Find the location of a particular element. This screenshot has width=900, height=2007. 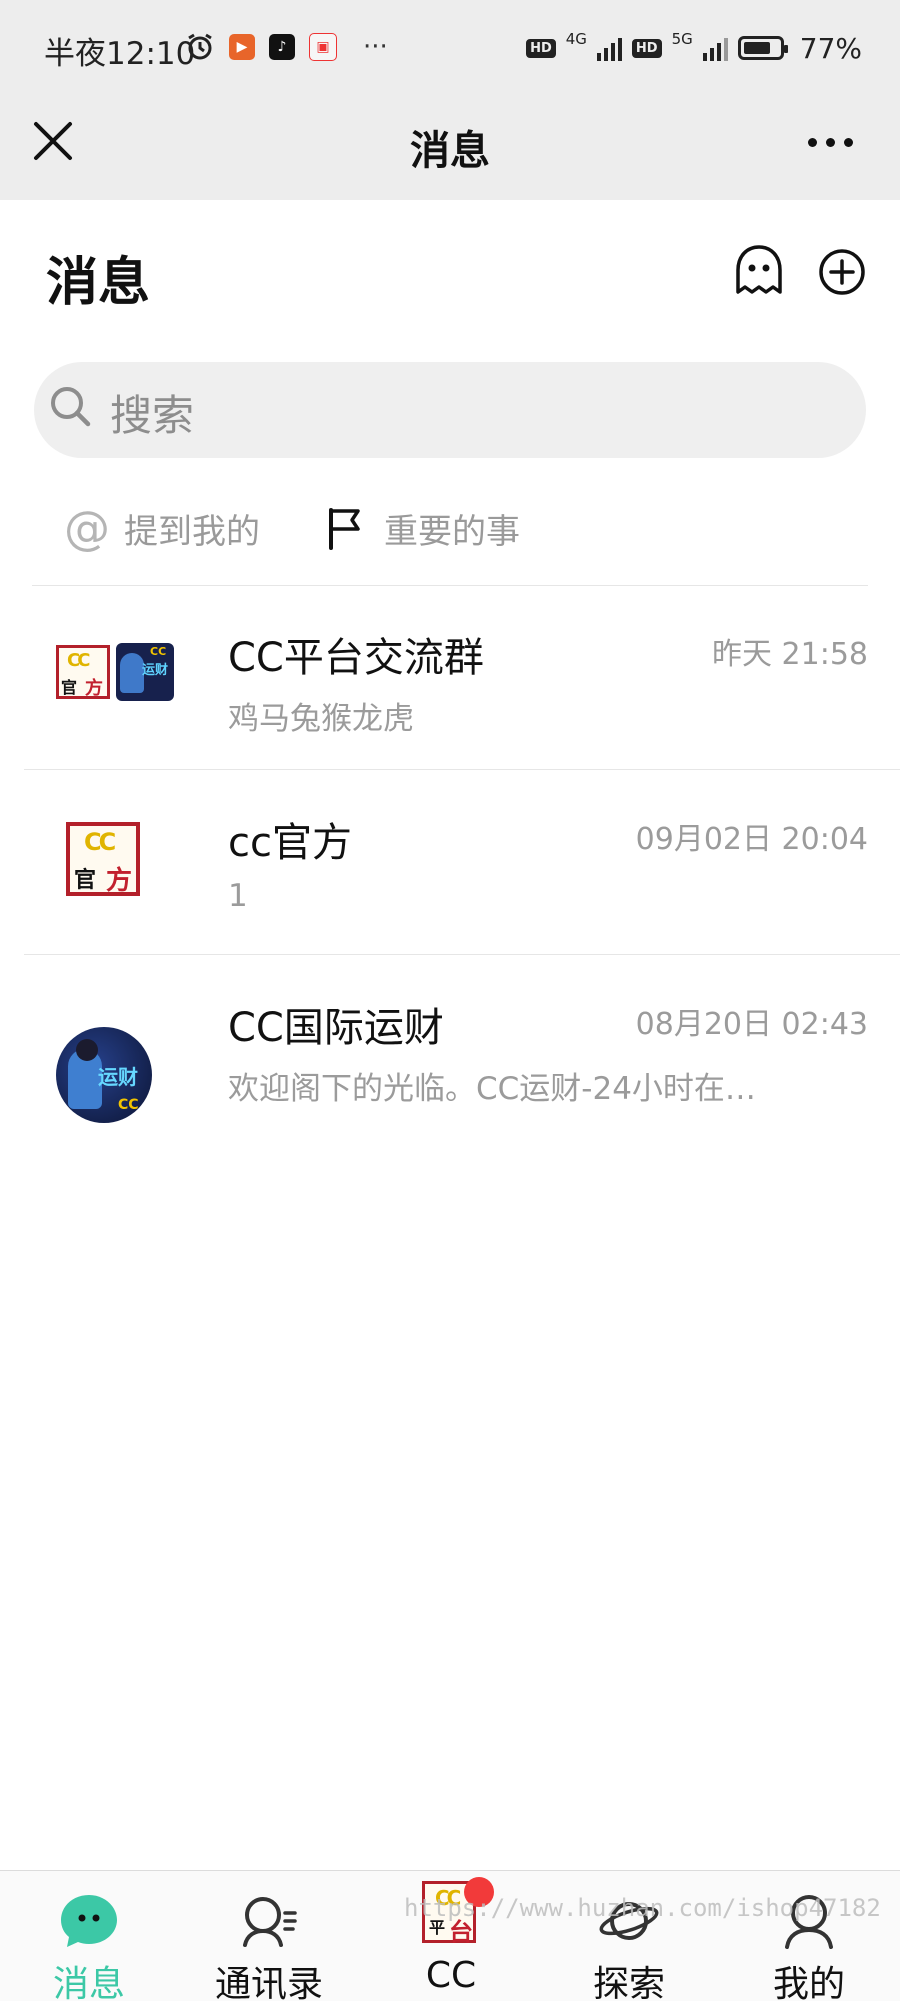

conversation-name: CC平台交流群 is located at coordinates (356, 658).